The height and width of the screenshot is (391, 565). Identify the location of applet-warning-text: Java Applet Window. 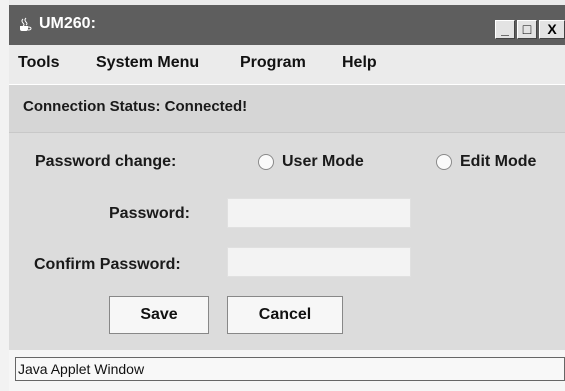
(81, 369).